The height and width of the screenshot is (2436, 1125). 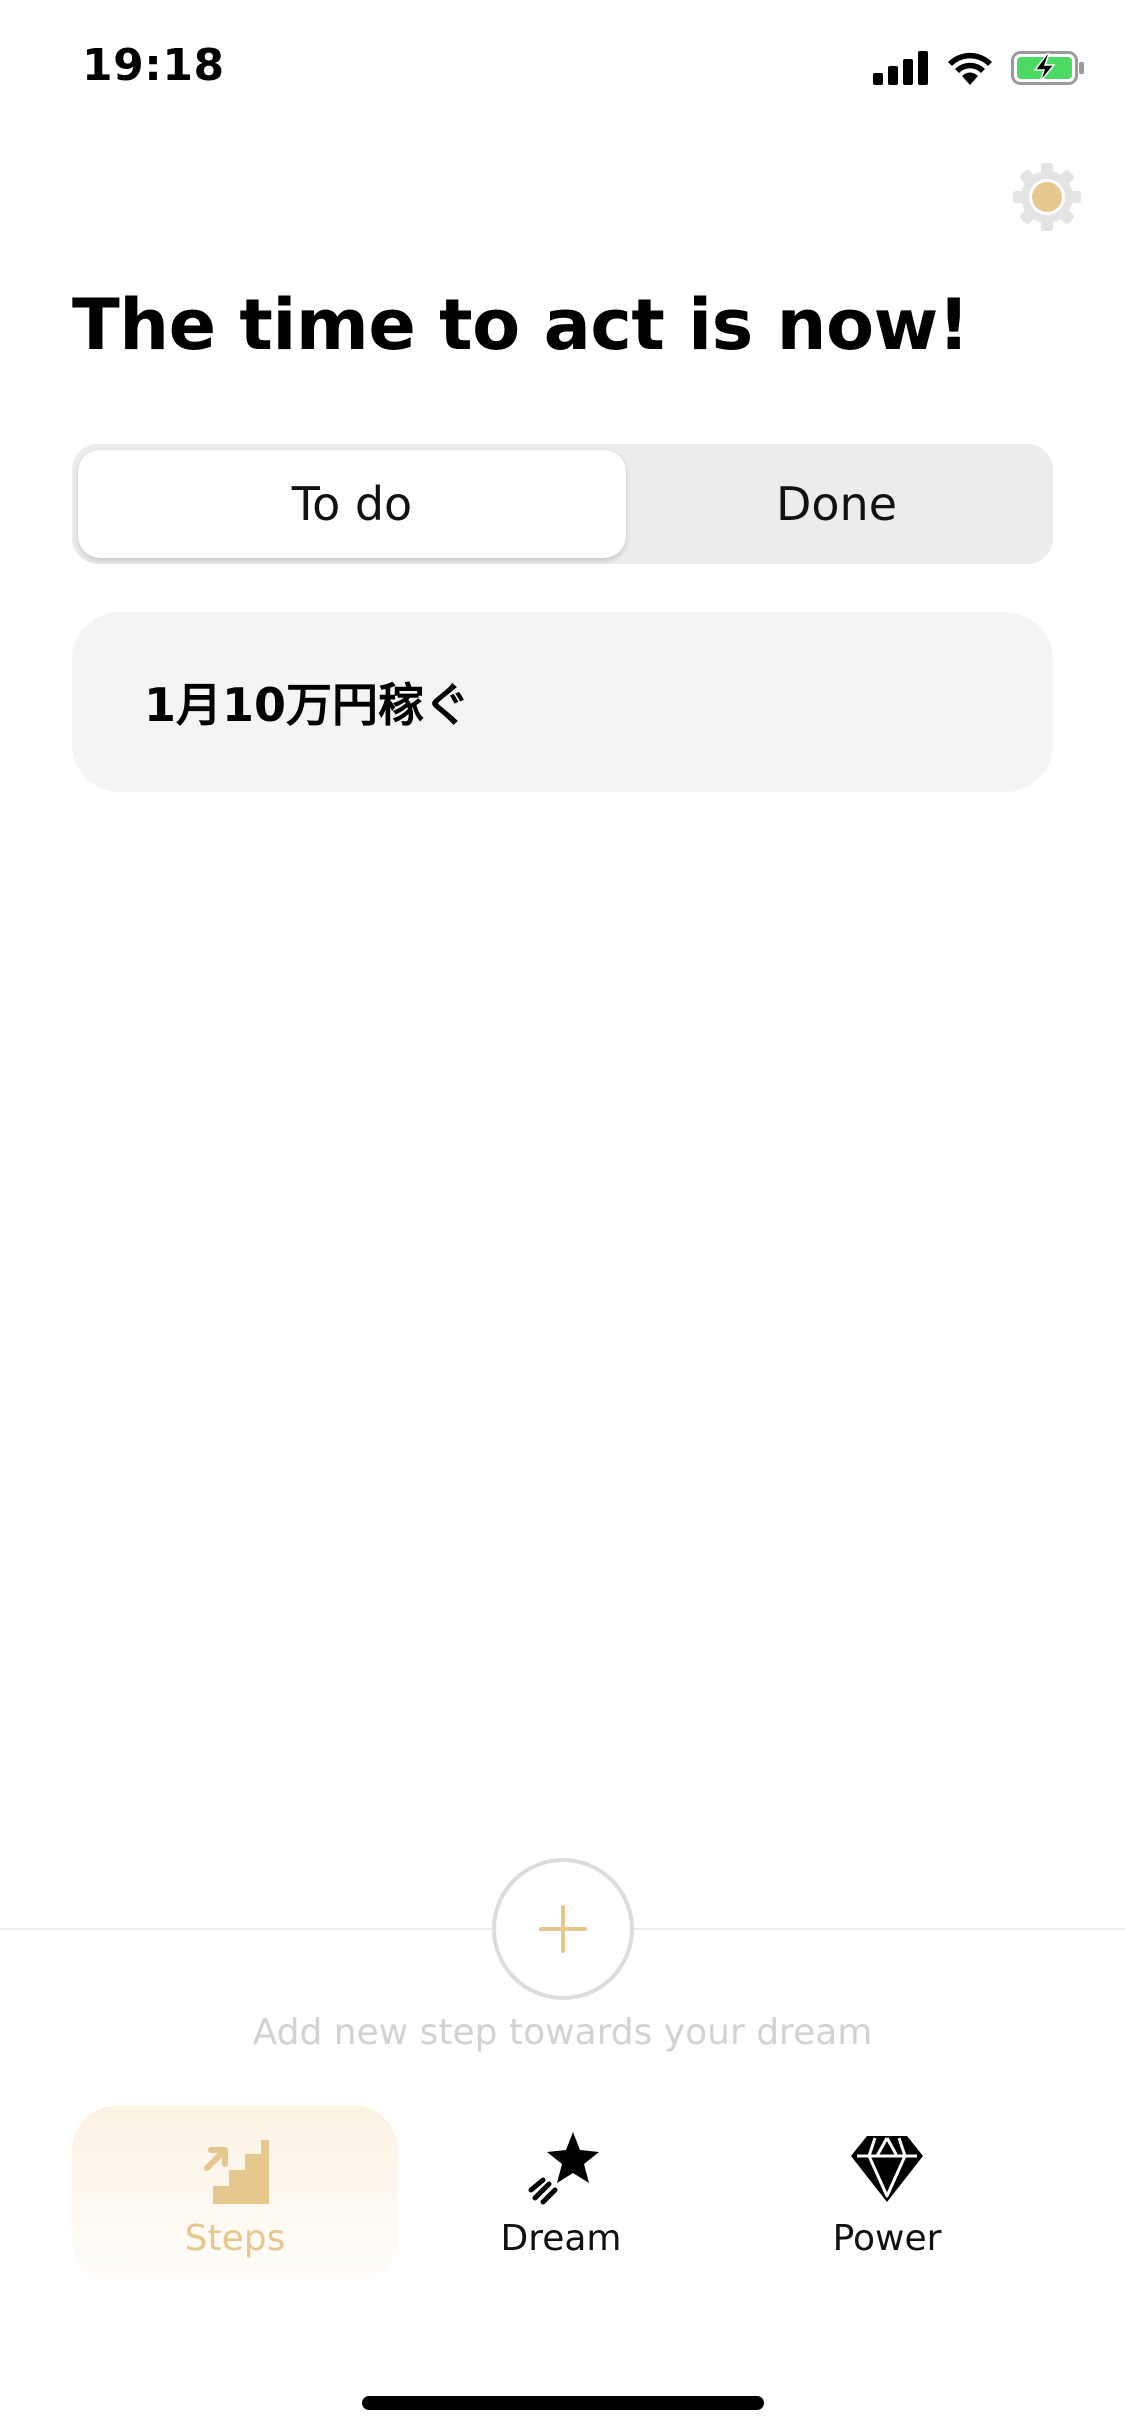 What do you see at coordinates (563, 2403) in the screenshot?
I see `home-indicator` at bounding box center [563, 2403].